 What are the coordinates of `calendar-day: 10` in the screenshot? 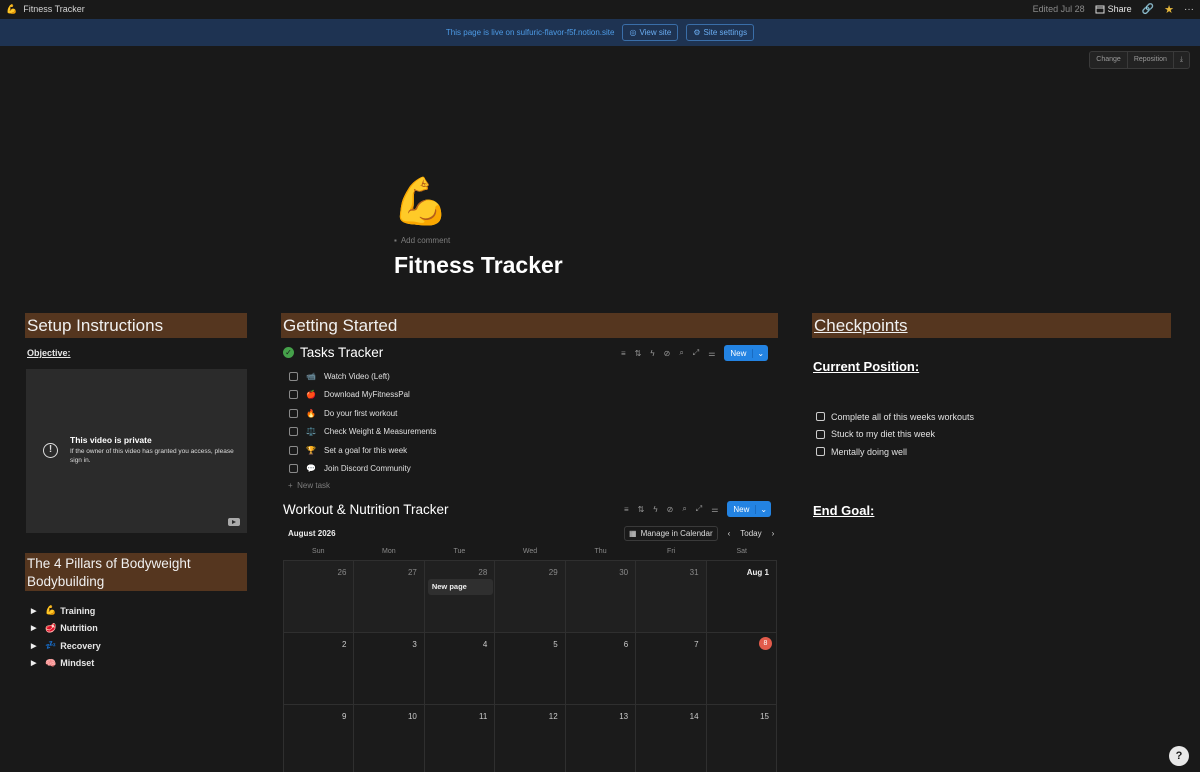 It's located at (389, 738).